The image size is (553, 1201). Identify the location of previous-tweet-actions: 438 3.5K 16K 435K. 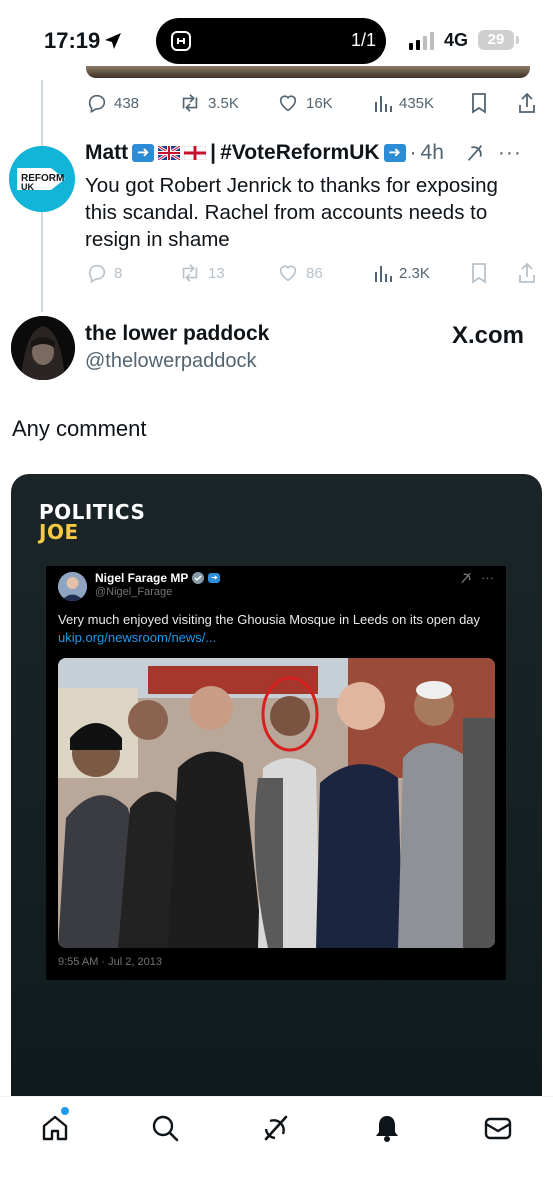
(276, 103).